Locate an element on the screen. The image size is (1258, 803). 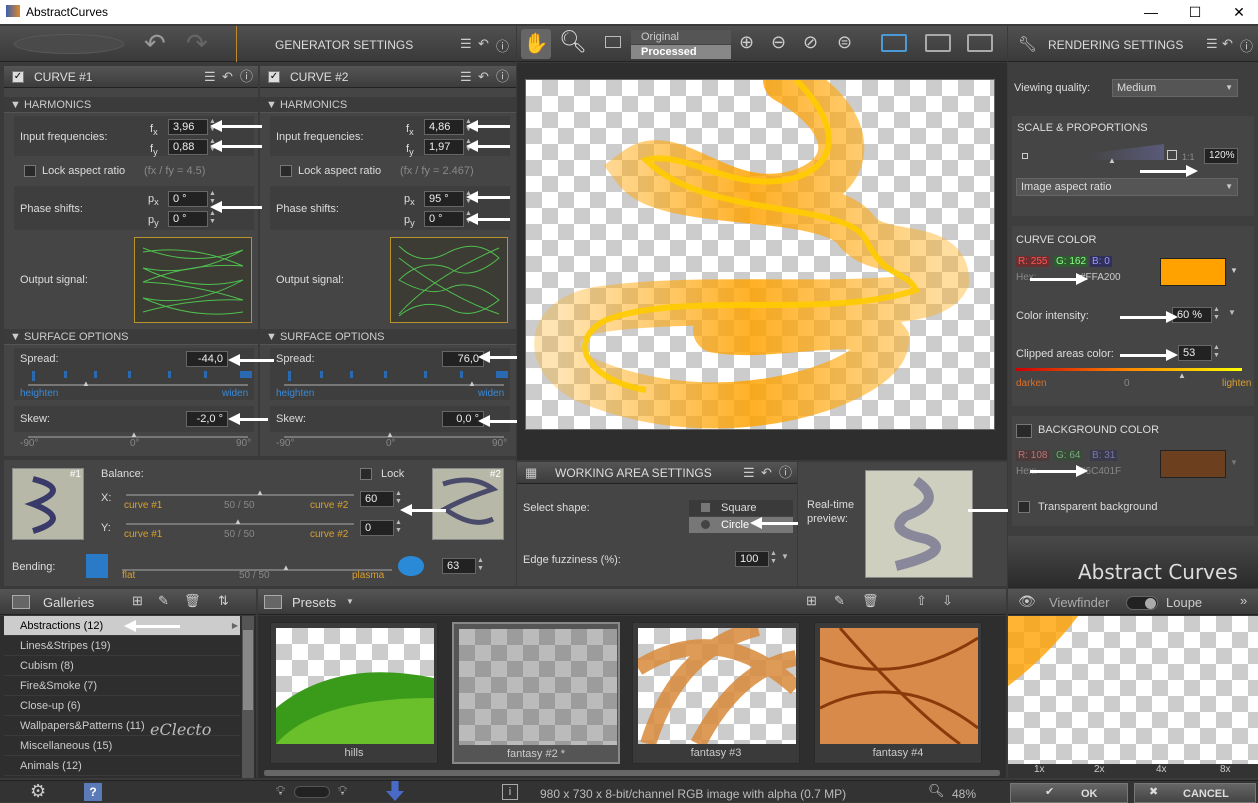
bending-stepper: ▲ ▼ is located at coordinates (480, 565).